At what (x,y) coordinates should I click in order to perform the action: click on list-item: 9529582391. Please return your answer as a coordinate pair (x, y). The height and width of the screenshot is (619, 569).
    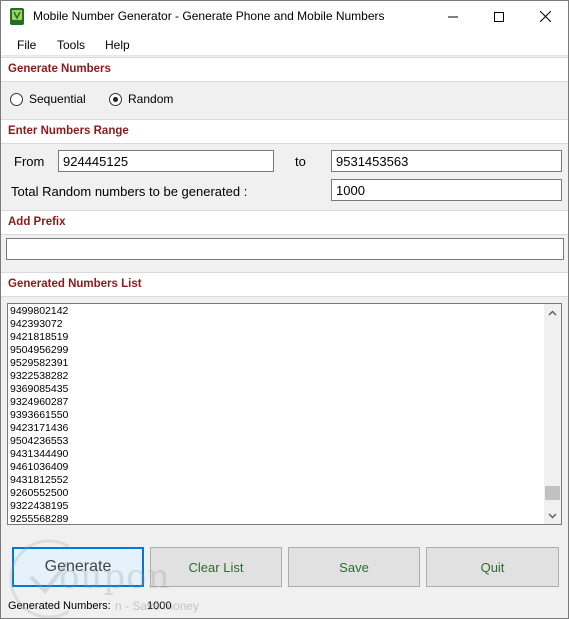
    Looking at the image, I should click on (277, 363).